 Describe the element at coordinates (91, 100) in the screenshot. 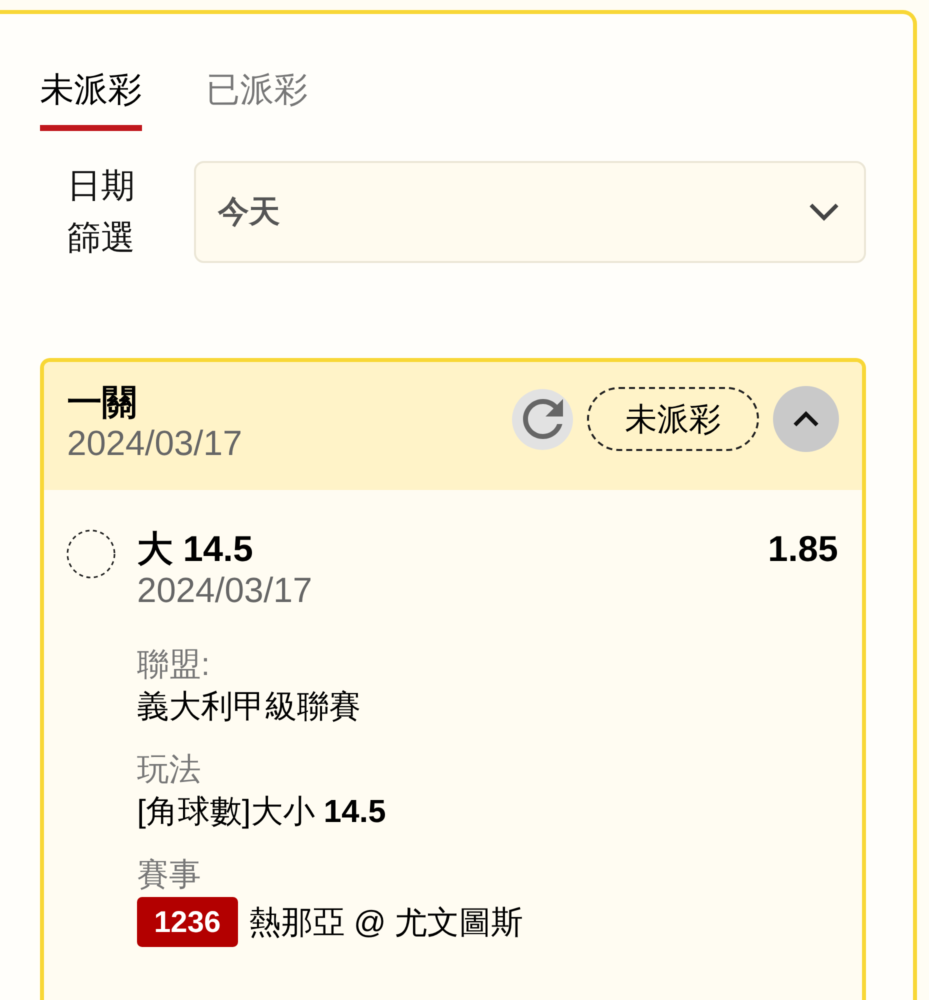

I see `tab: 未派彩` at that location.